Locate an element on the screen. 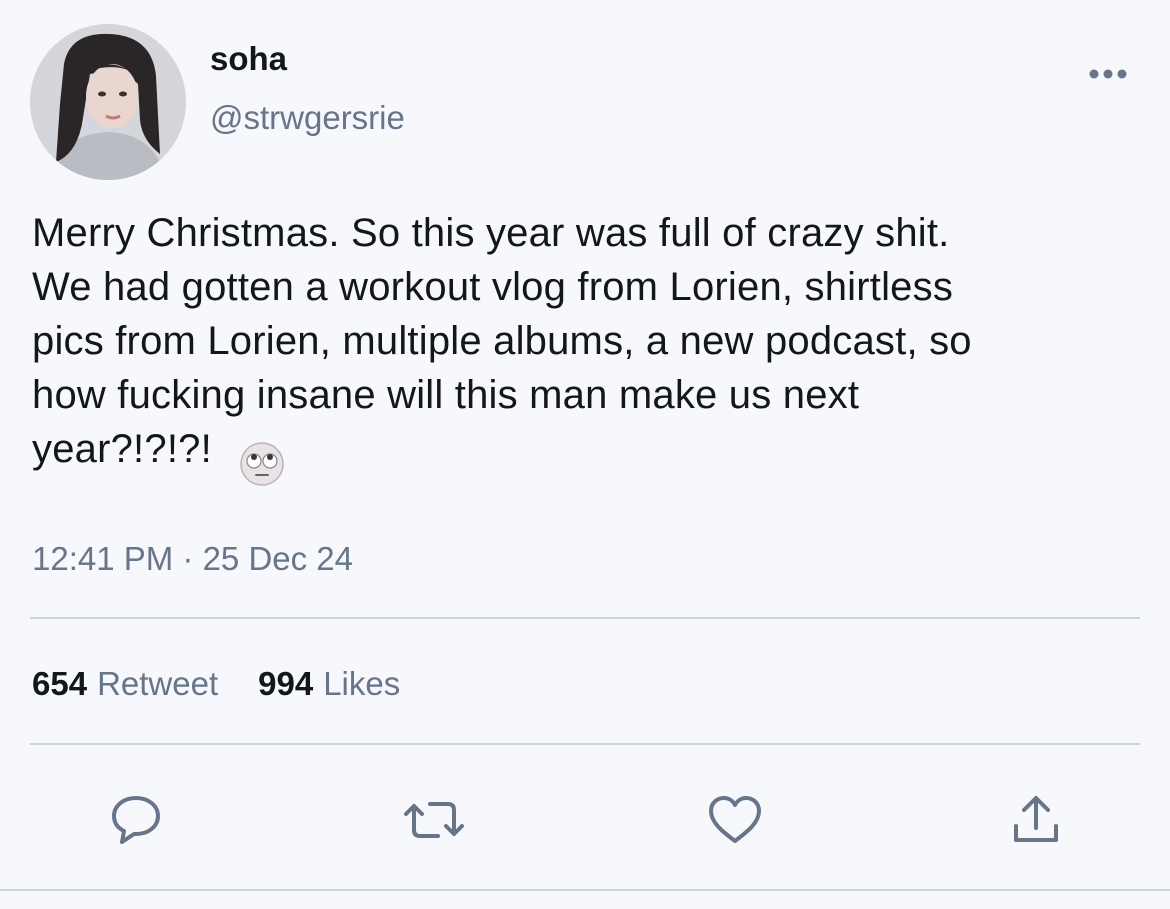 Image resolution: width=1170 pixels, height=909 pixels. like-button is located at coordinates (735, 820).